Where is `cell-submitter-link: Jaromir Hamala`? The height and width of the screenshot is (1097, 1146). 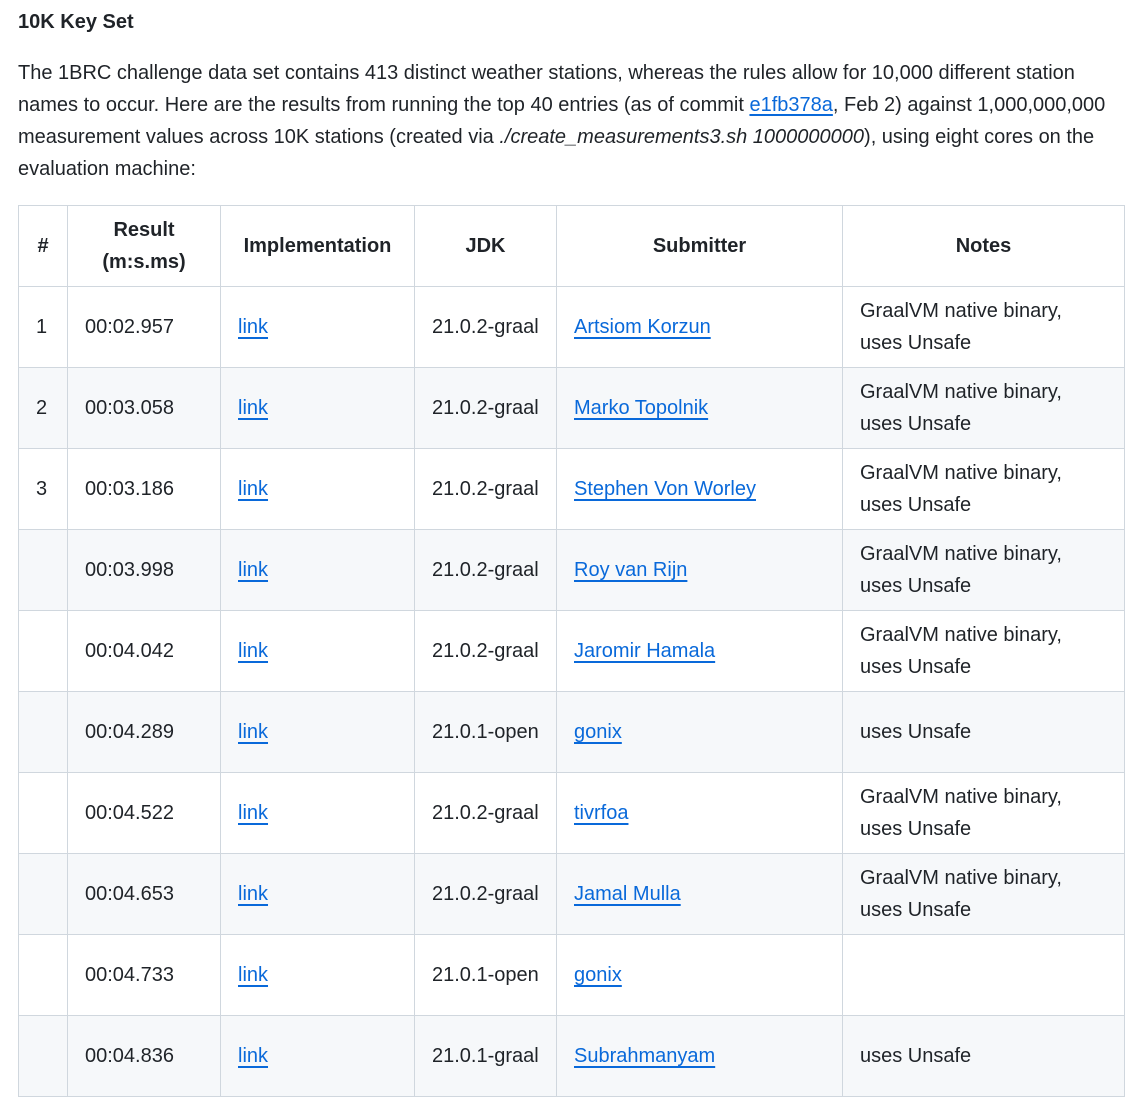 cell-submitter-link: Jaromir Hamala is located at coordinates (644, 651).